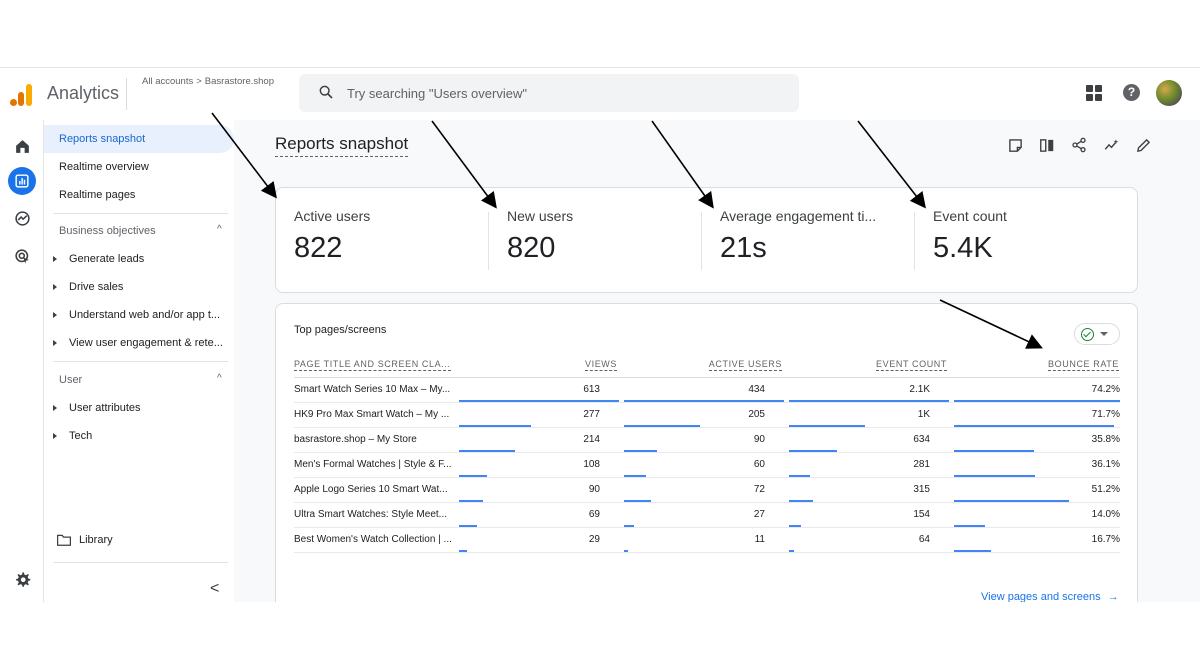 The height and width of the screenshot is (670, 1200). What do you see at coordinates (1111, 145) in the screenshot?
I see `insights-icon` at bounding box center [1111, 145].